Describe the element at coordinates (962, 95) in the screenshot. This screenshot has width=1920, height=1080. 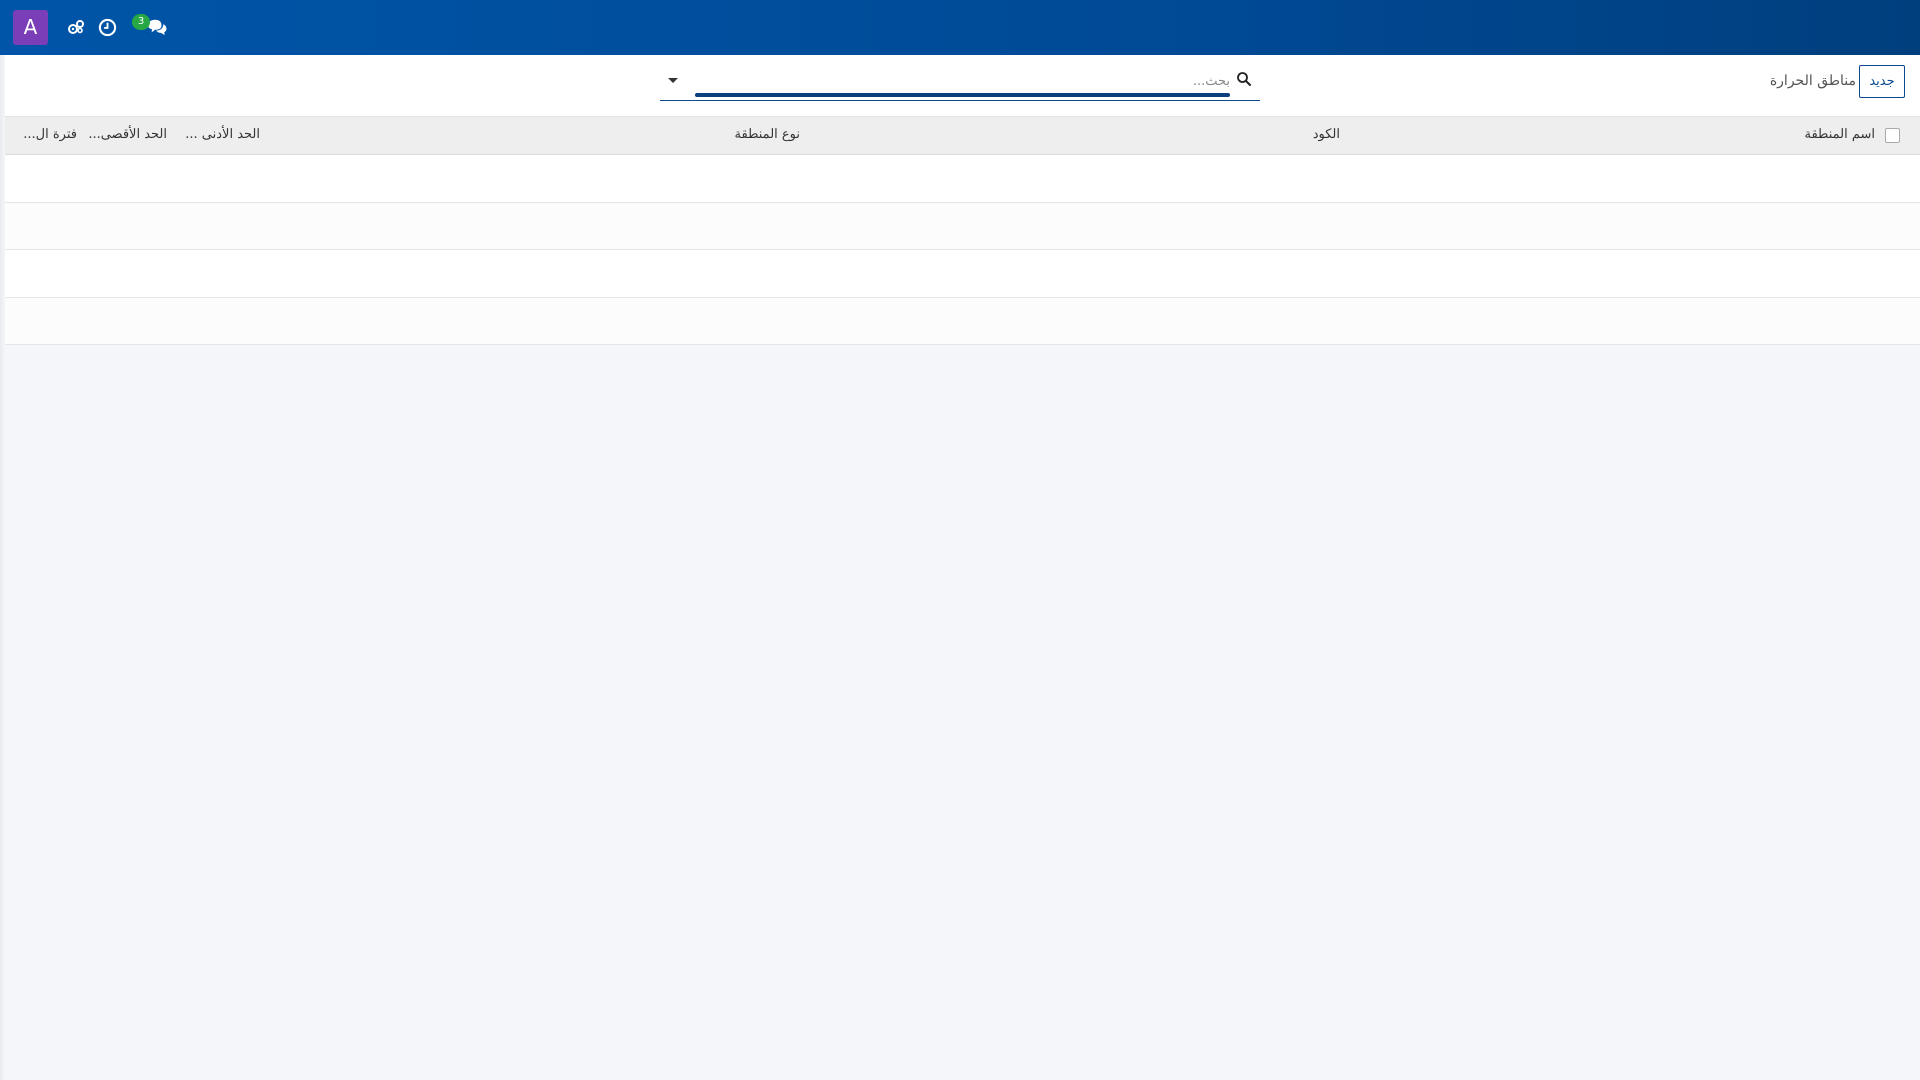
I see `search-input-underline` at that location.